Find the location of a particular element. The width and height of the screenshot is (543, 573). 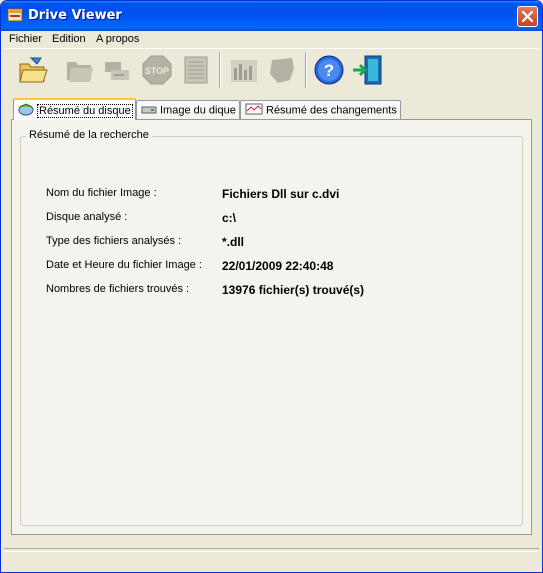

menu-bar: Fichier Edition A propos is located at coordinates (271, 40).